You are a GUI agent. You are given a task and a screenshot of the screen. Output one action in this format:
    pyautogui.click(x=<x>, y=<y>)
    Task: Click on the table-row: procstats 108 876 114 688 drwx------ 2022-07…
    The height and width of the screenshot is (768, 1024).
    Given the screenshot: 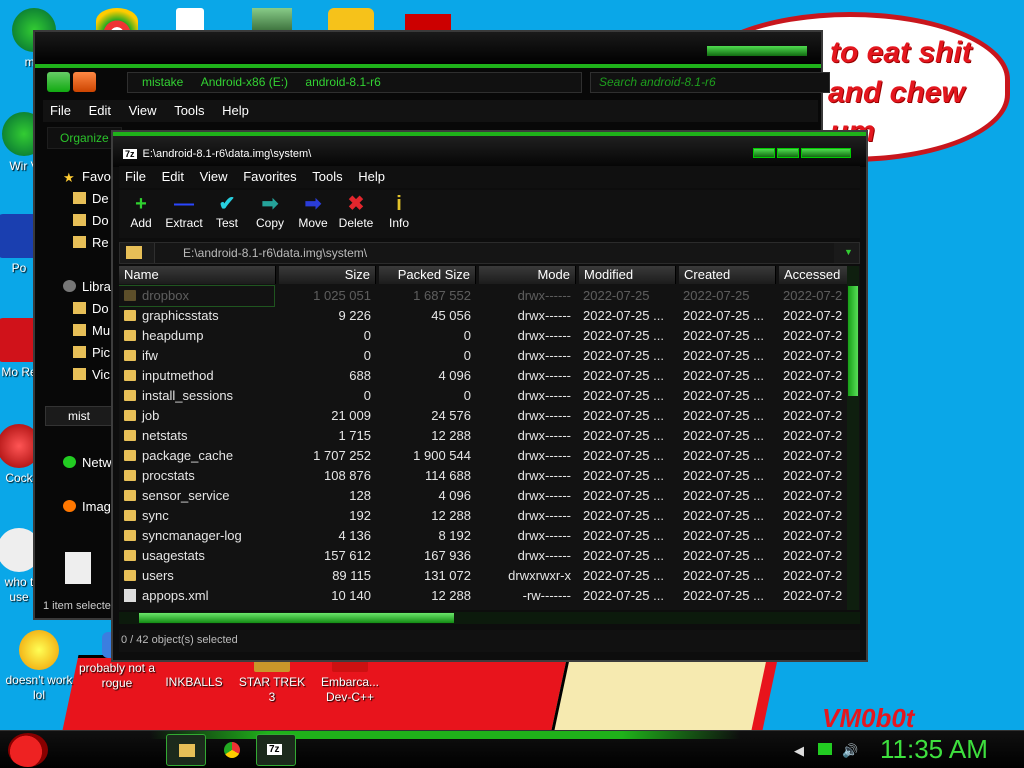 What is the action you would take?
    pyautogui.click(x=481, y=476)
    